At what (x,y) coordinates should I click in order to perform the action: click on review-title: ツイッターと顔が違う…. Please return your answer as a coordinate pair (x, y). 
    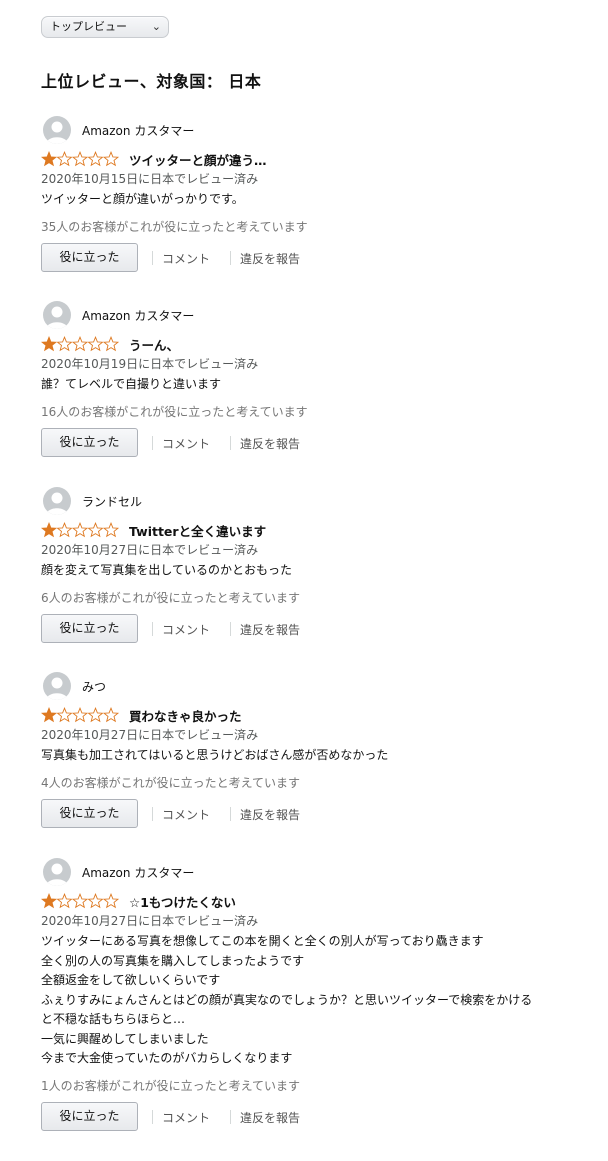
    Looking at the image, I should click on (198, 159).